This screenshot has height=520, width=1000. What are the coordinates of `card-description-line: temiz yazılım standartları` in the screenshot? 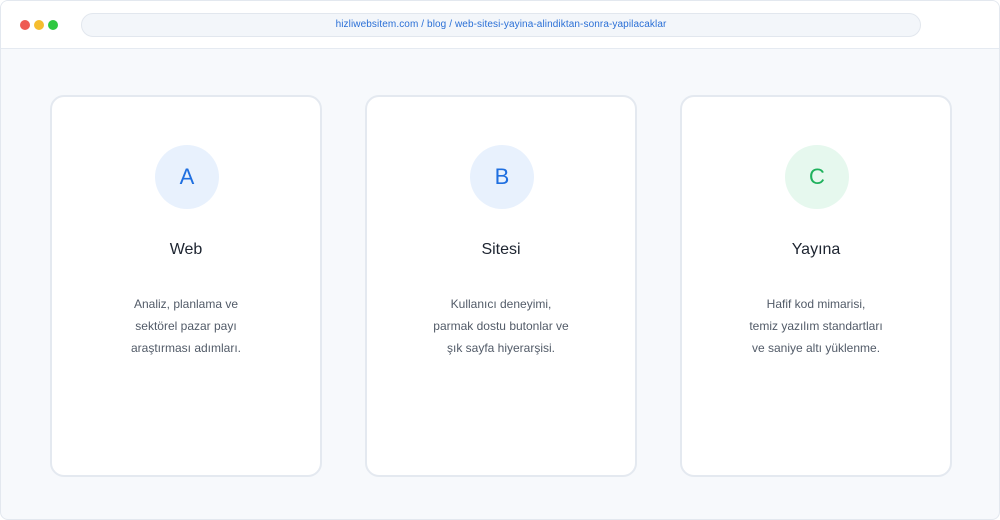 It's located at (816, 326).